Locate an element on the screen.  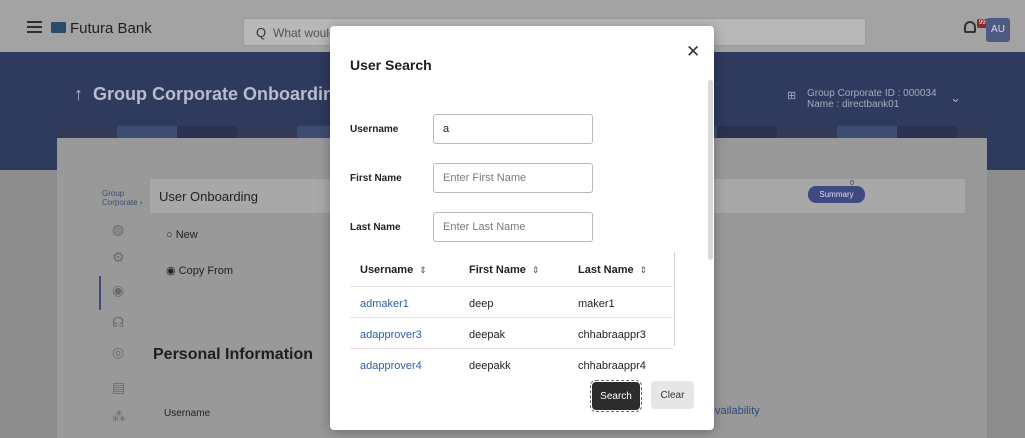
last-name-cell: maker1 is located at coordinates (596, 304).